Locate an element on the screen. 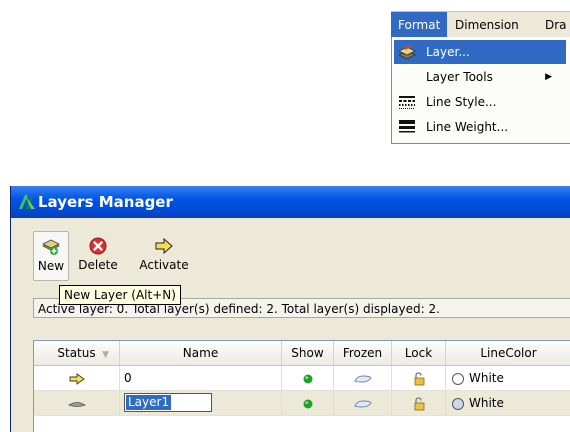  column-header-show: Show is located at coordinates (308, 353).